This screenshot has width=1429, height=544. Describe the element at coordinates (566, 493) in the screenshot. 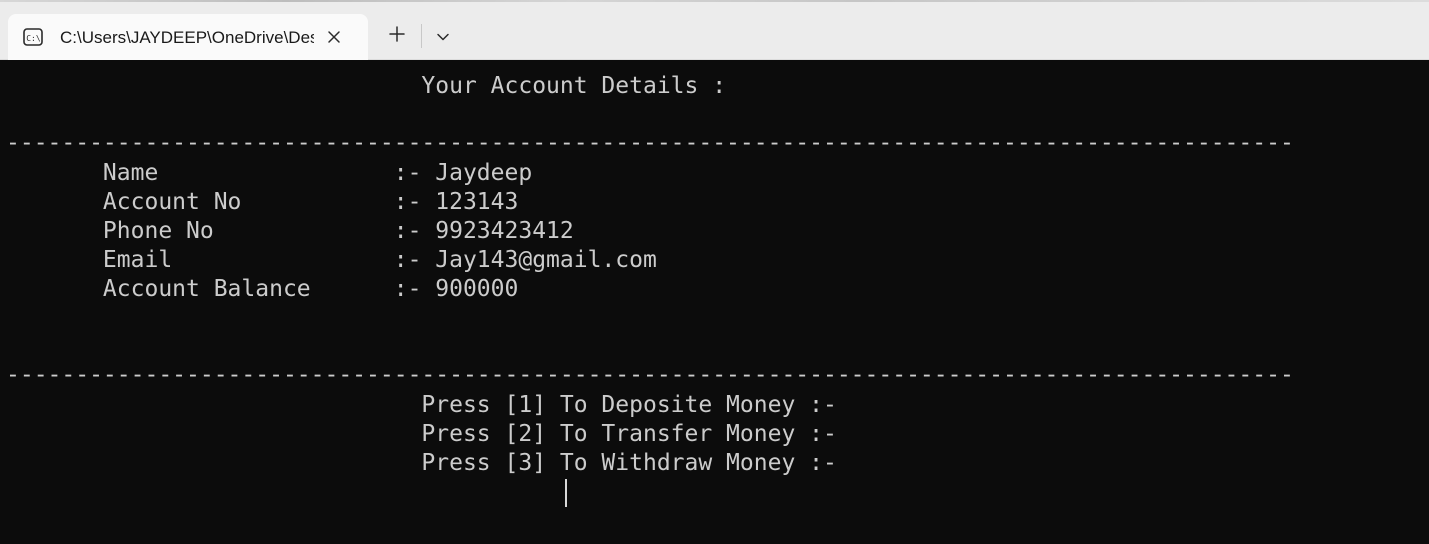

I see `text-cursor` at that location.